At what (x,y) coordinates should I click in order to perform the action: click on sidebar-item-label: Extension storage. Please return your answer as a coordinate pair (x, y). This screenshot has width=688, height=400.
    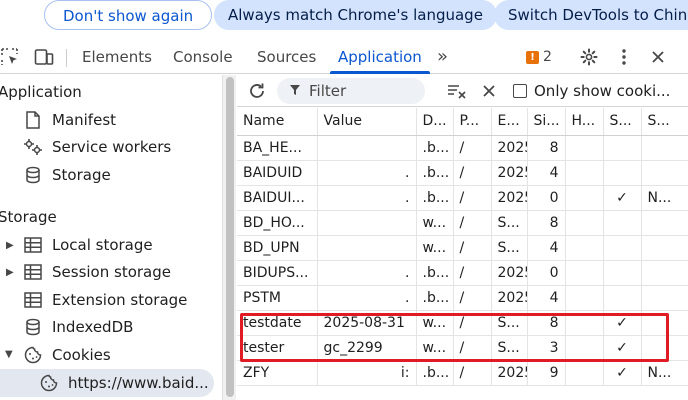
    Looking at the image, I should click on (120, 300).